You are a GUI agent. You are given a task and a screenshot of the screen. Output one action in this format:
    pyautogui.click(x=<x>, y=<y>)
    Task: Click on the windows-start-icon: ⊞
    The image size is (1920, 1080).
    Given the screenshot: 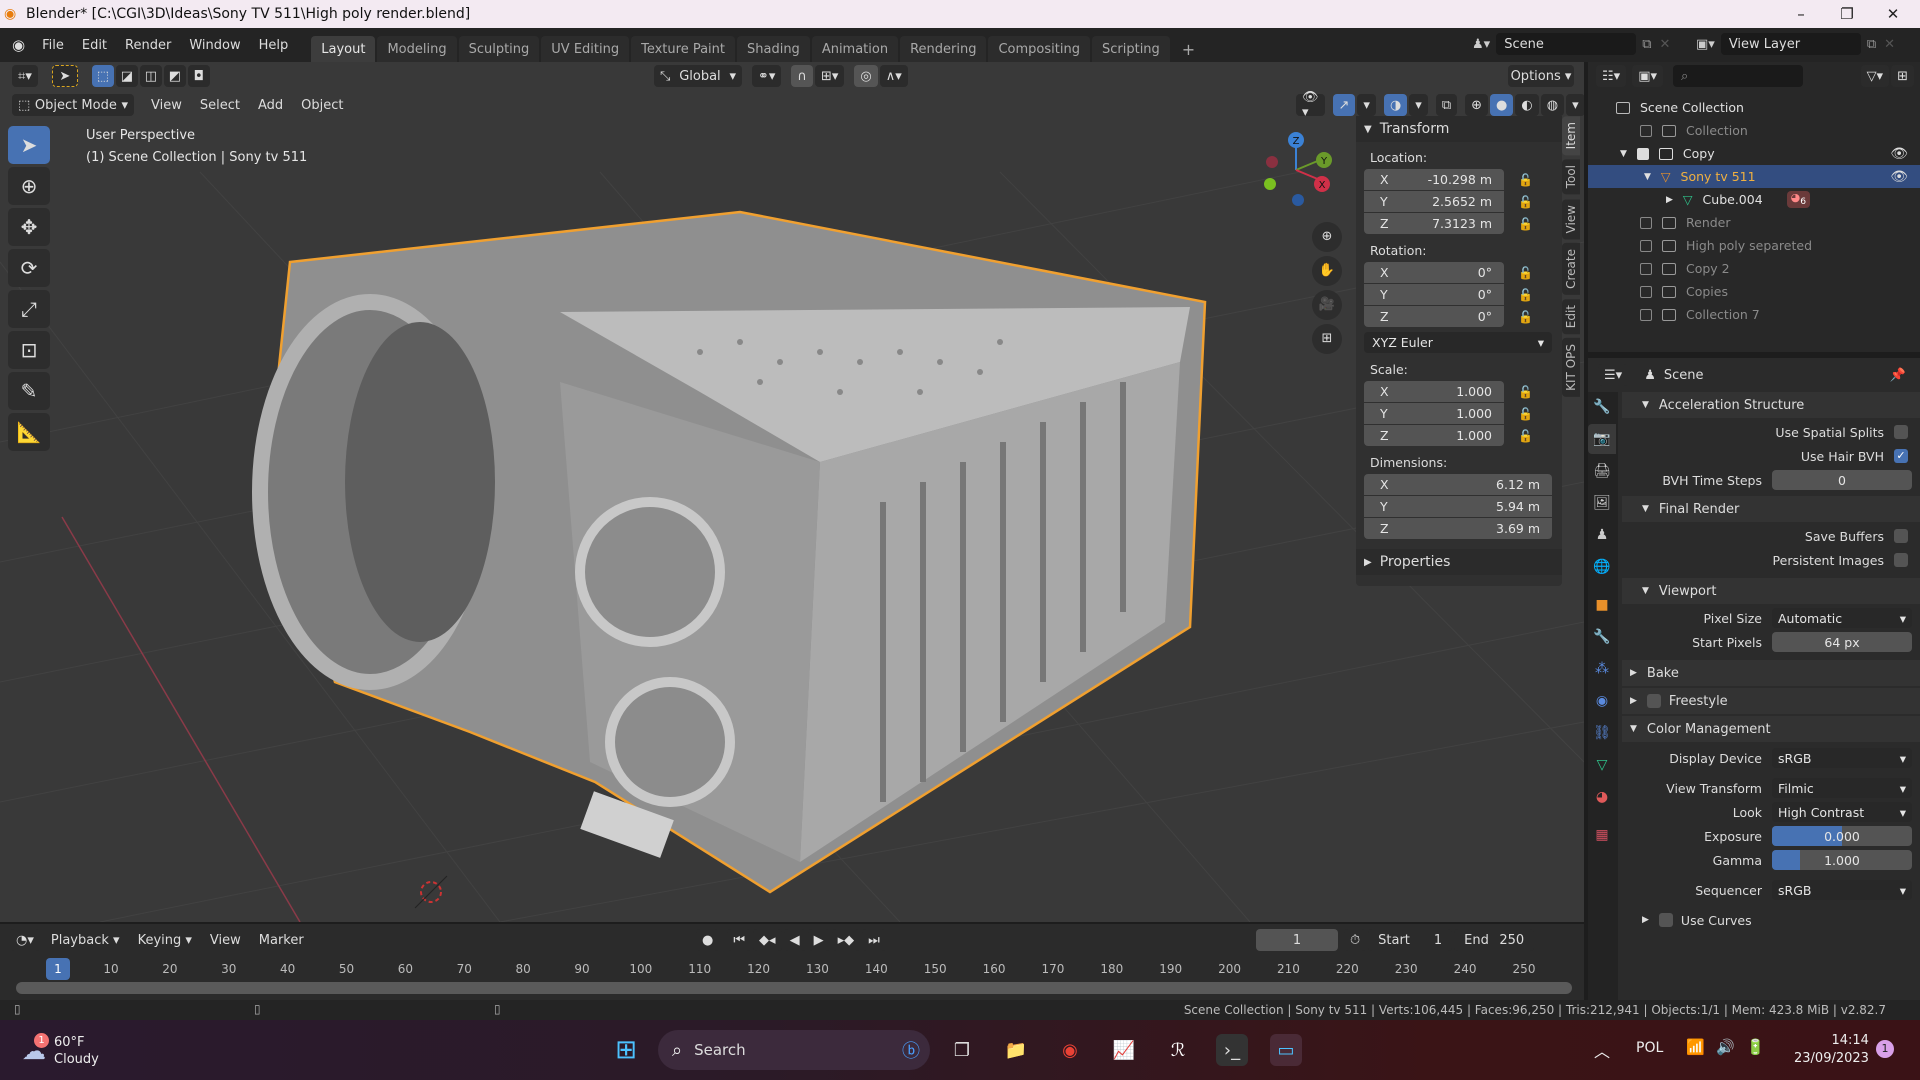 What is the action you would take?
    pyautogui.click(x=626, y=1050)
    